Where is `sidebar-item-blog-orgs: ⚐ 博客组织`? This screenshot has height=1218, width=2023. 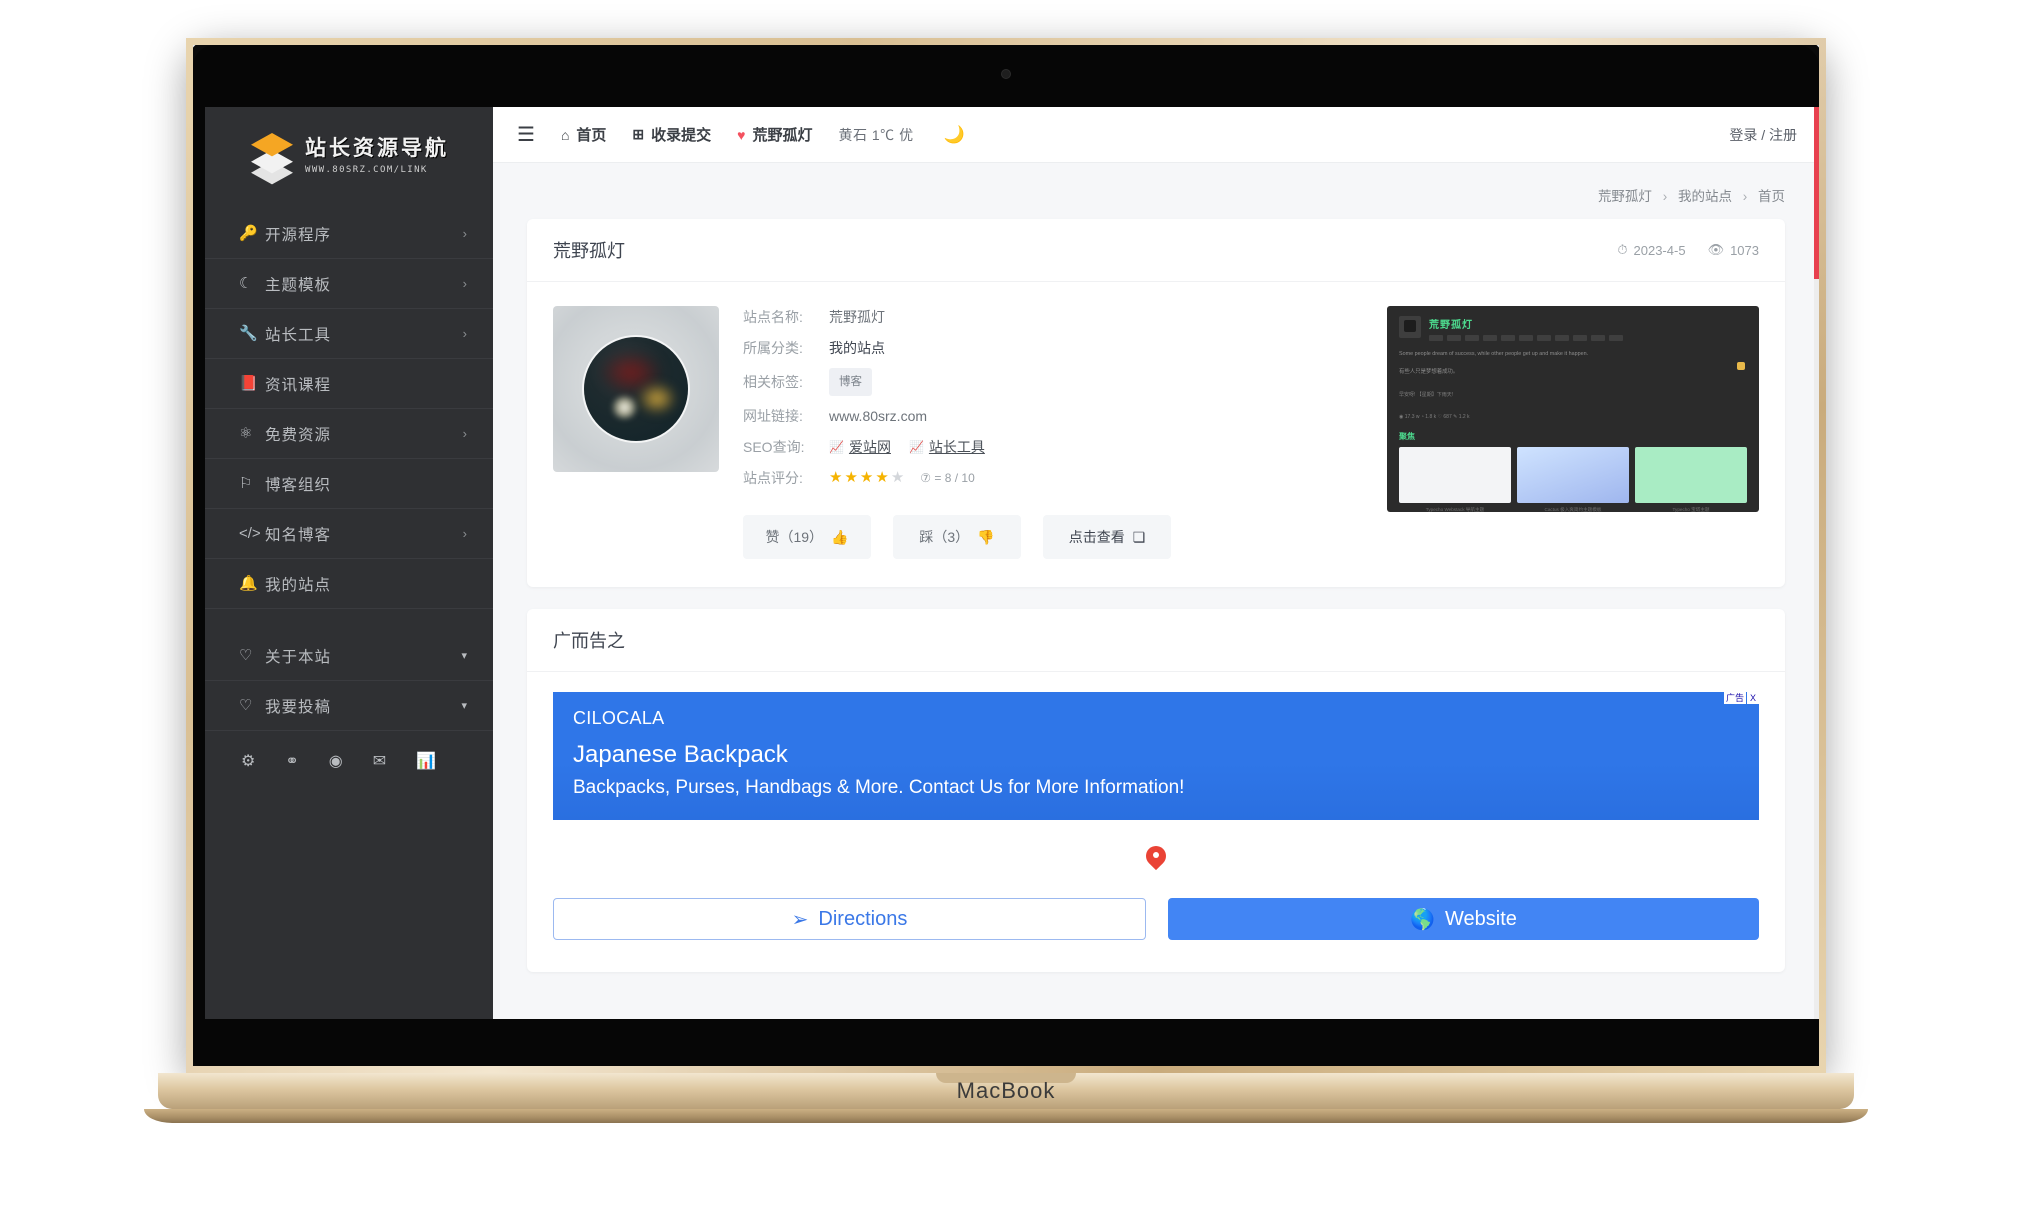
sidebar-item-blog-orgs: ⚐ 博客组织 is located at coordinates (349, 484).